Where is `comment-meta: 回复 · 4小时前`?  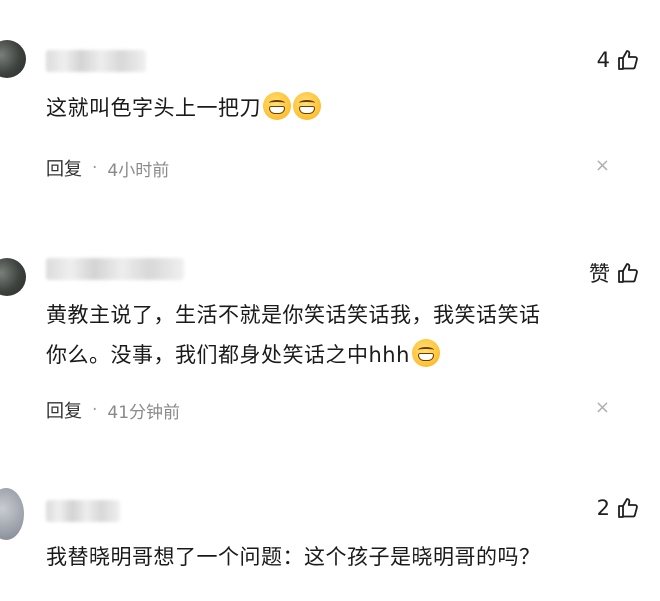 comment-meta: 回复 · 4小时前 is located at coordinates (107, 168).